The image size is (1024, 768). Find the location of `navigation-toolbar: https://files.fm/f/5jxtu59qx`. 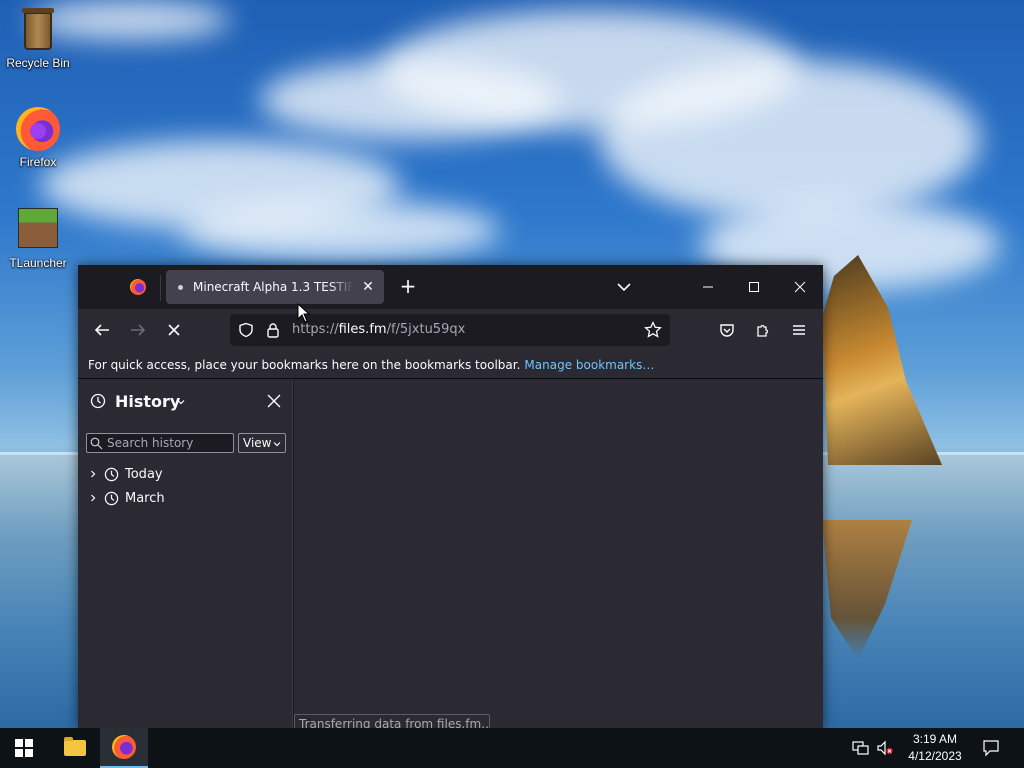

navigation-toolbar: https://files.fm/f/5jxtu59qx is located at coordinates (450, 330).